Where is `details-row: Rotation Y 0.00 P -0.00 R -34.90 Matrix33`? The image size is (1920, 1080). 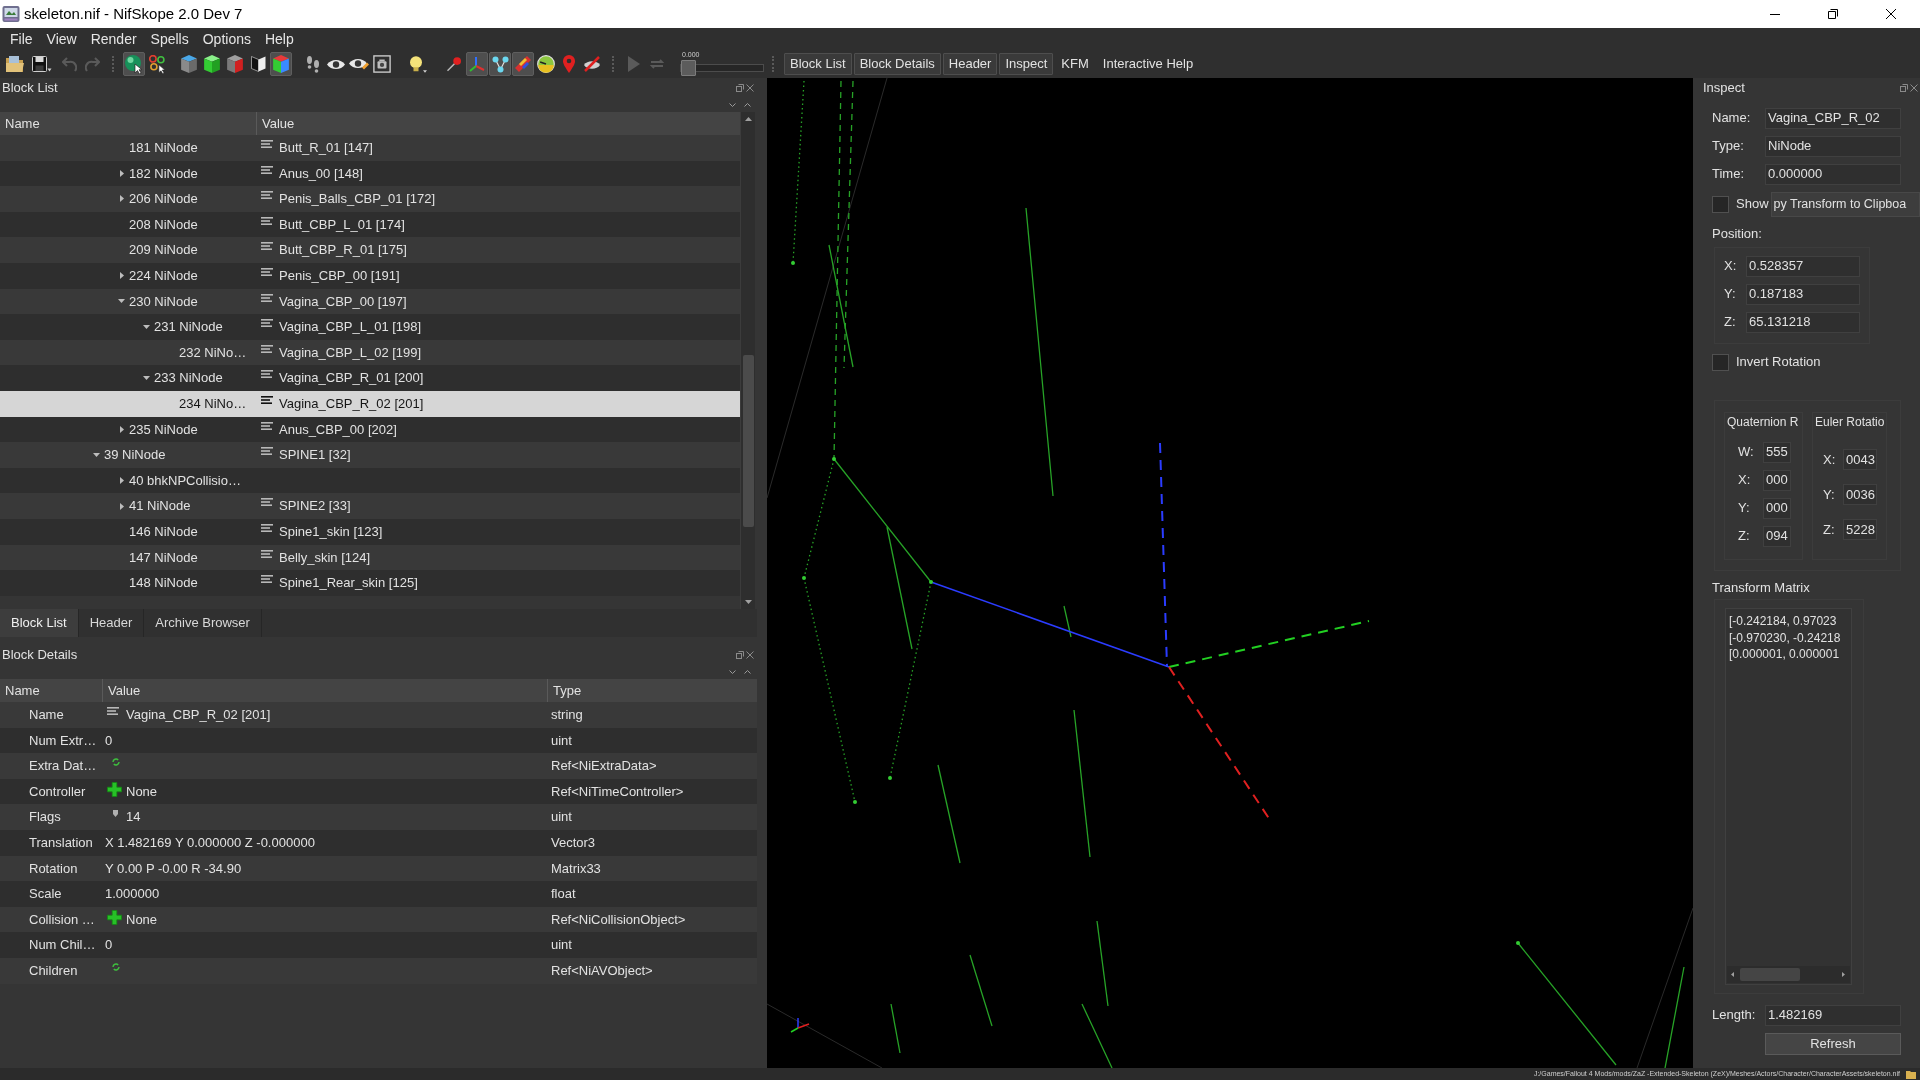
details-row: Rotation Y 0.00 P -0.00 R -34.90 Matrix33 is located at coordinates (378, 868).